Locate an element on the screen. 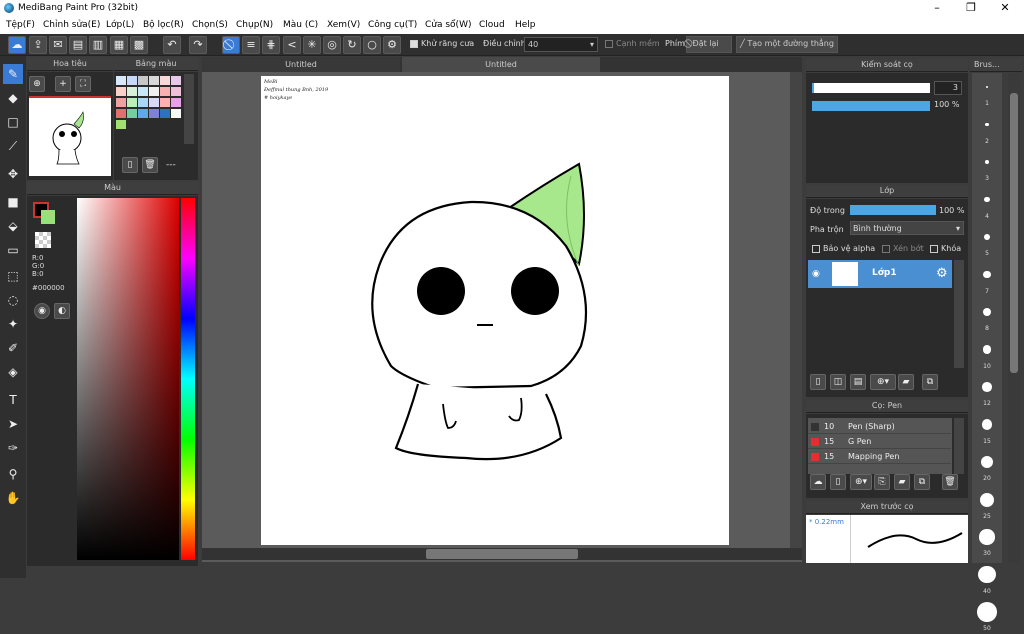 This screenshot has width=1024, height=634. cloud-icon: ☁ is located at coordinates (17, 45).